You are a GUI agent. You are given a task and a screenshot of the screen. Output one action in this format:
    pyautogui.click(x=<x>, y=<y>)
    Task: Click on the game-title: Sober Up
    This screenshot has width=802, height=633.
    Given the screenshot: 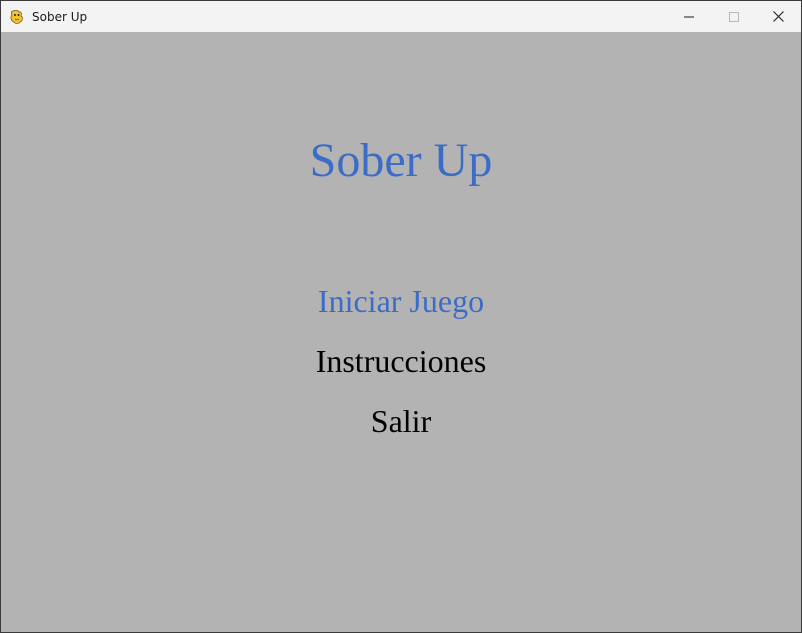 What is the action you would take?
    pyautogui.click(x=401, y=160)
    